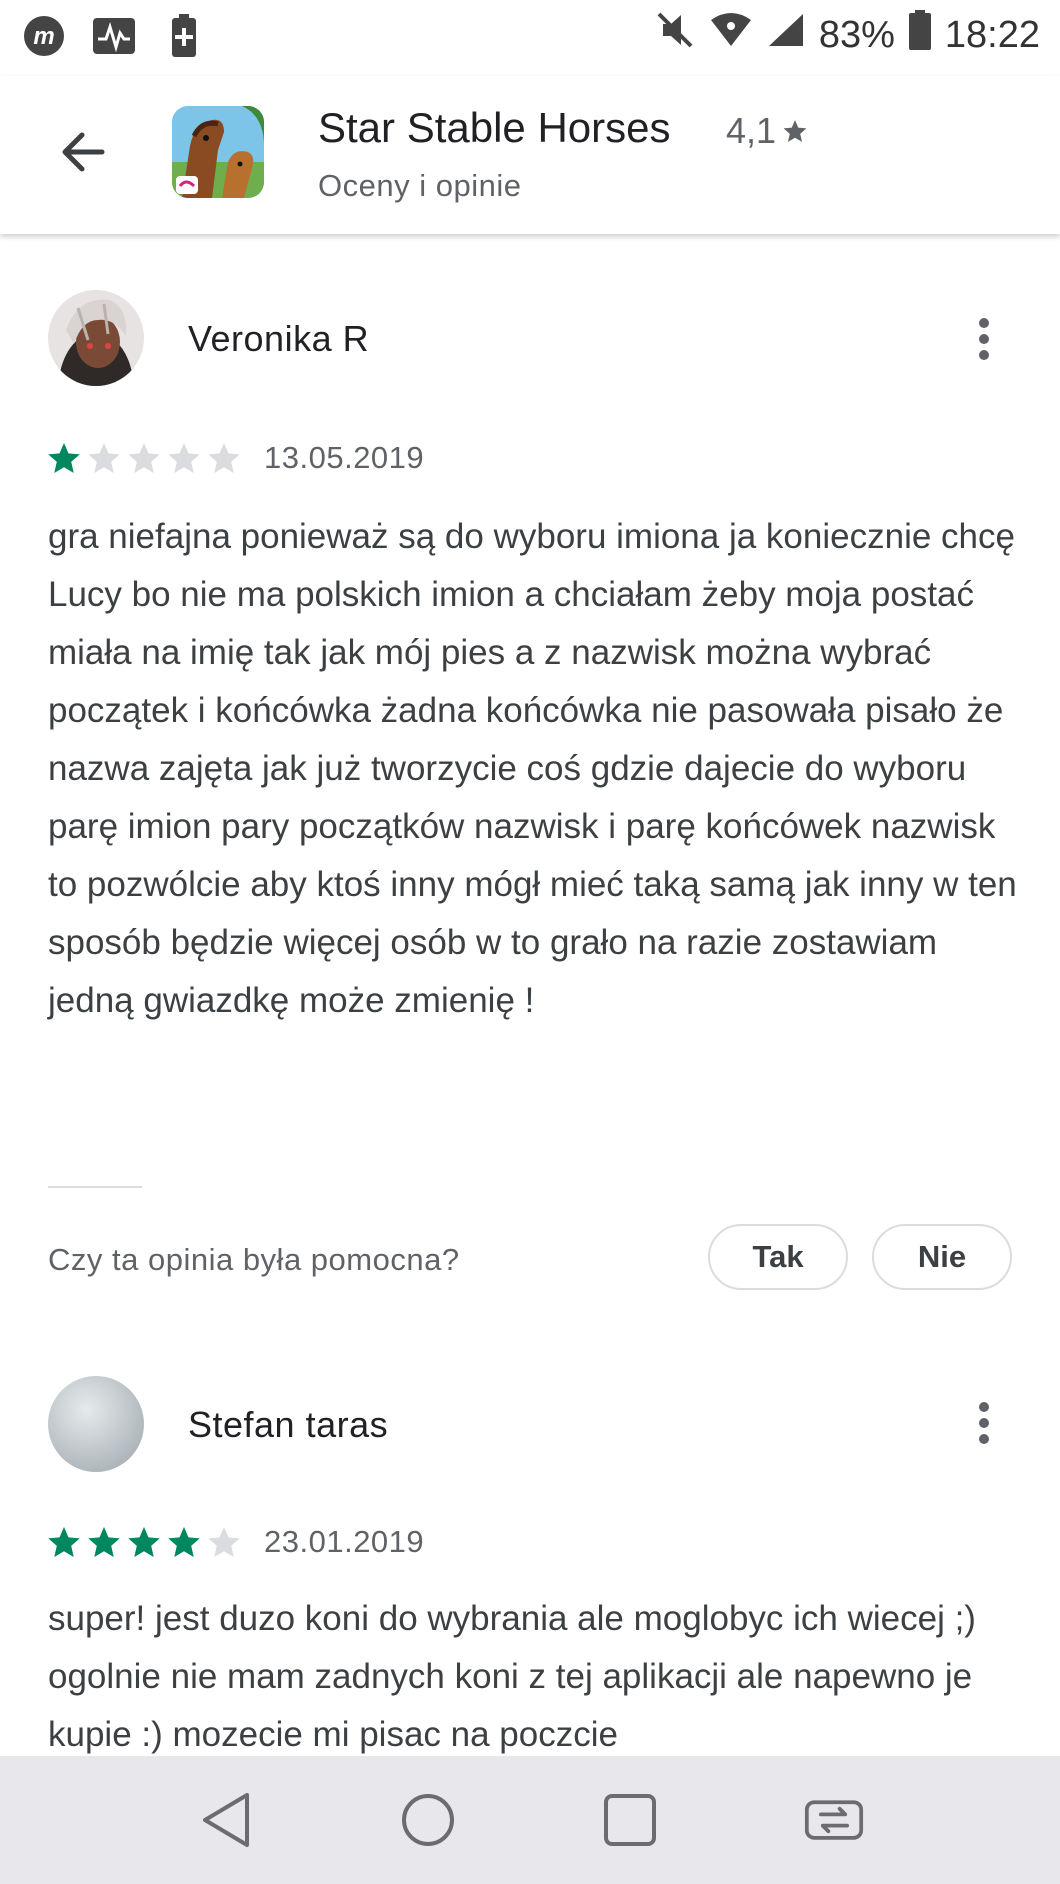 The image size is (1060, 1884). What do you see at coordinates (675, 35) in the screenshot?
I see `mute-icon` at bounding box center [675, 35].